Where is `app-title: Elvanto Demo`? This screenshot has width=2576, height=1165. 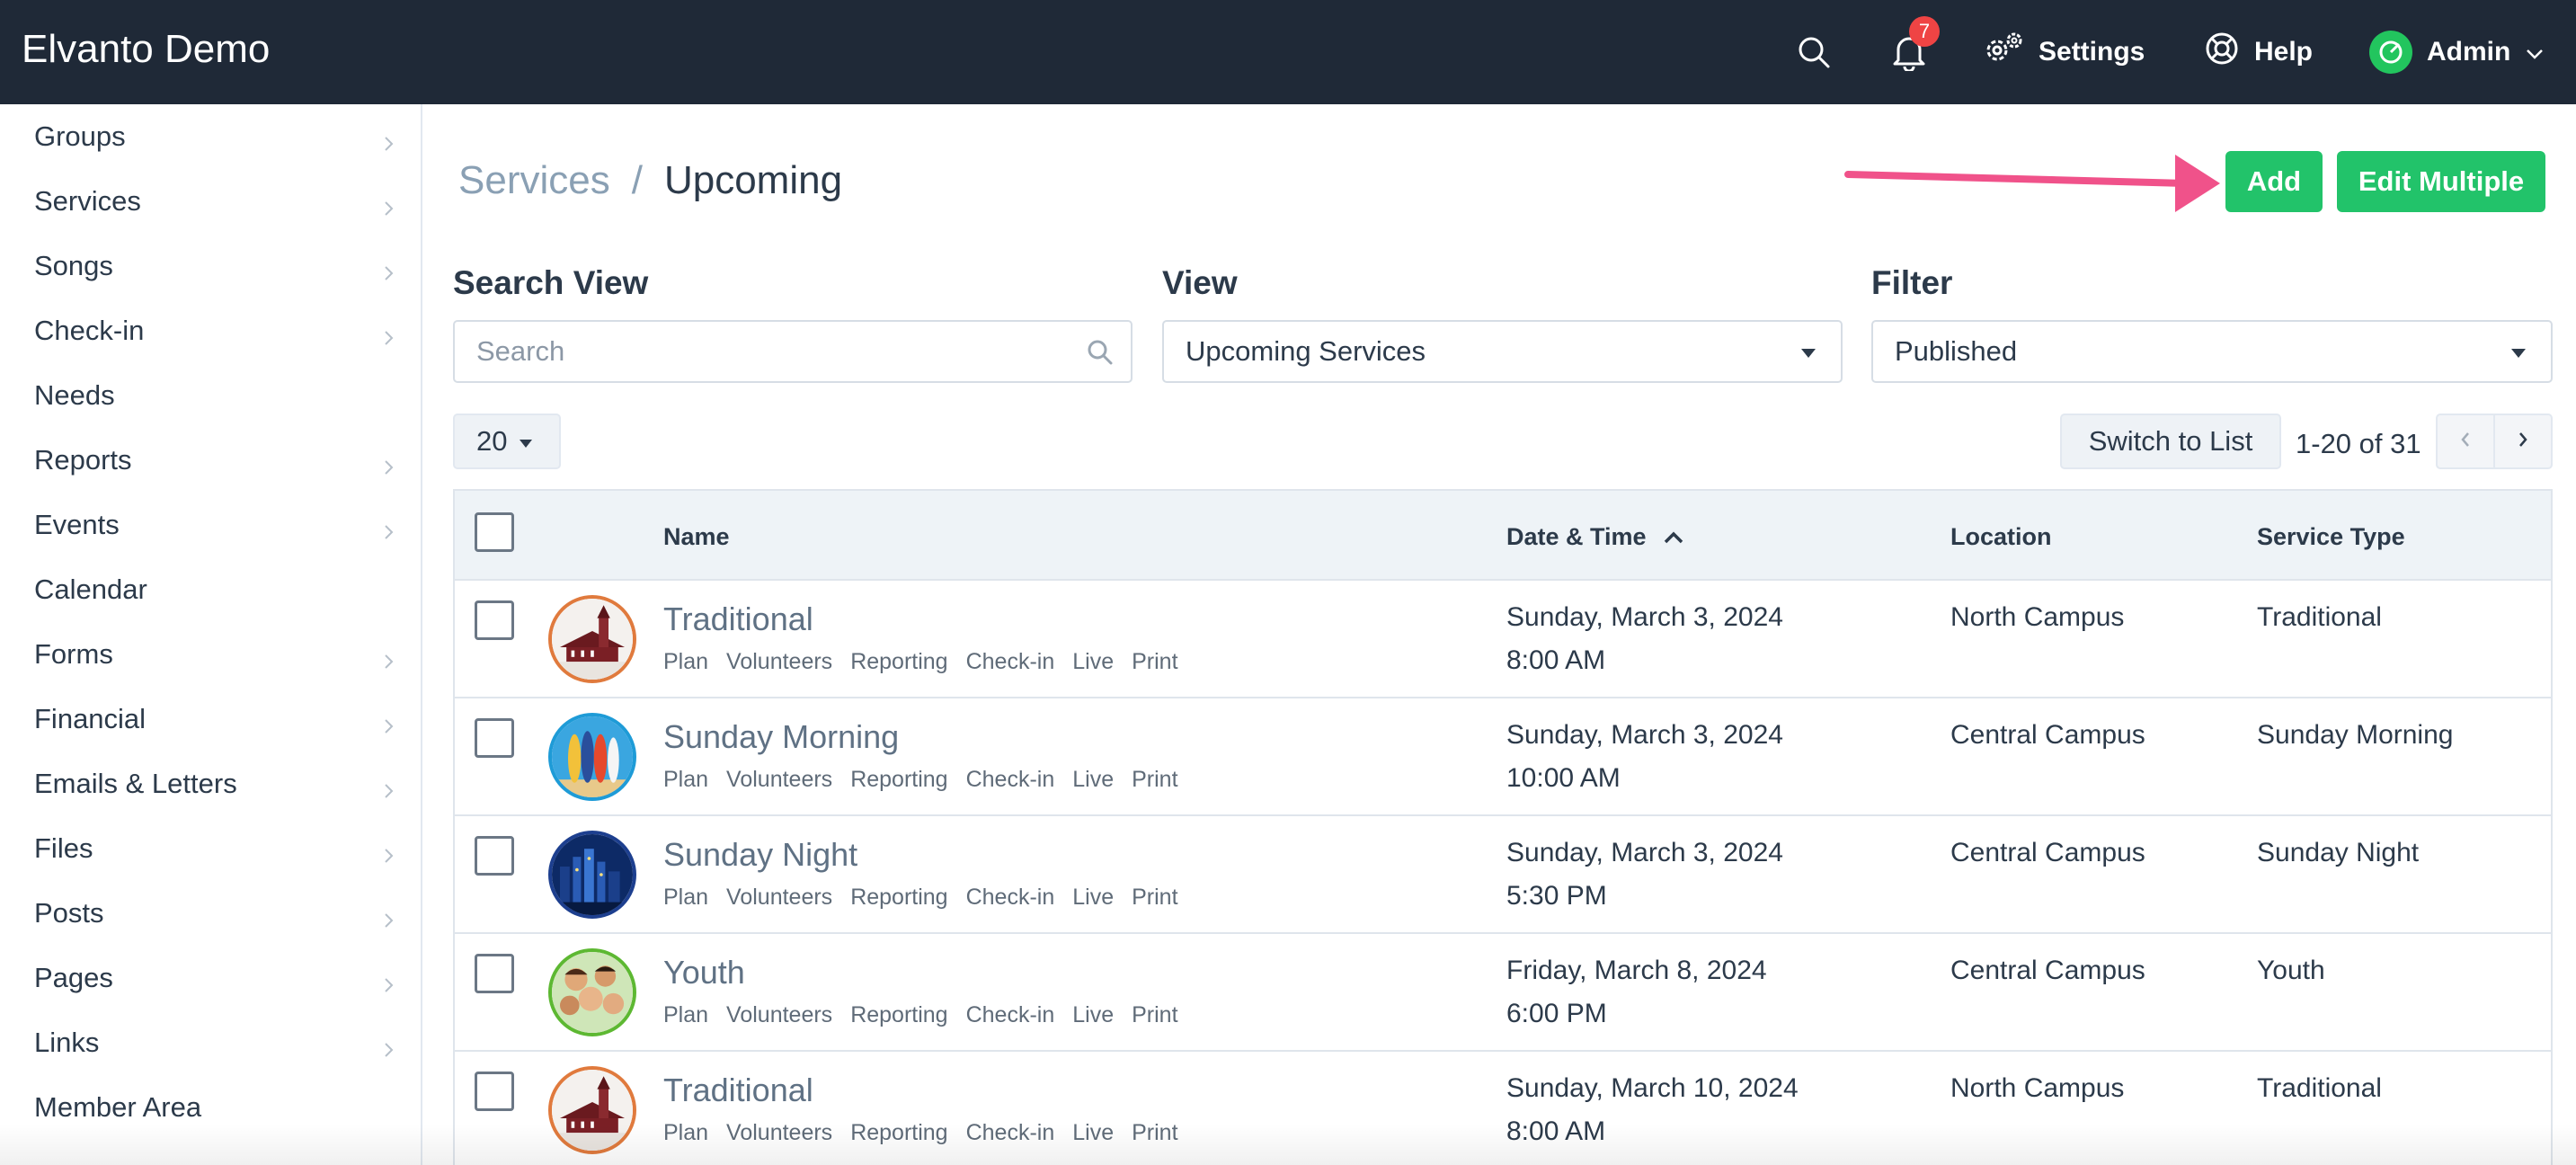 app-title: Elvanto Demo is located at coordinates (146, 50).